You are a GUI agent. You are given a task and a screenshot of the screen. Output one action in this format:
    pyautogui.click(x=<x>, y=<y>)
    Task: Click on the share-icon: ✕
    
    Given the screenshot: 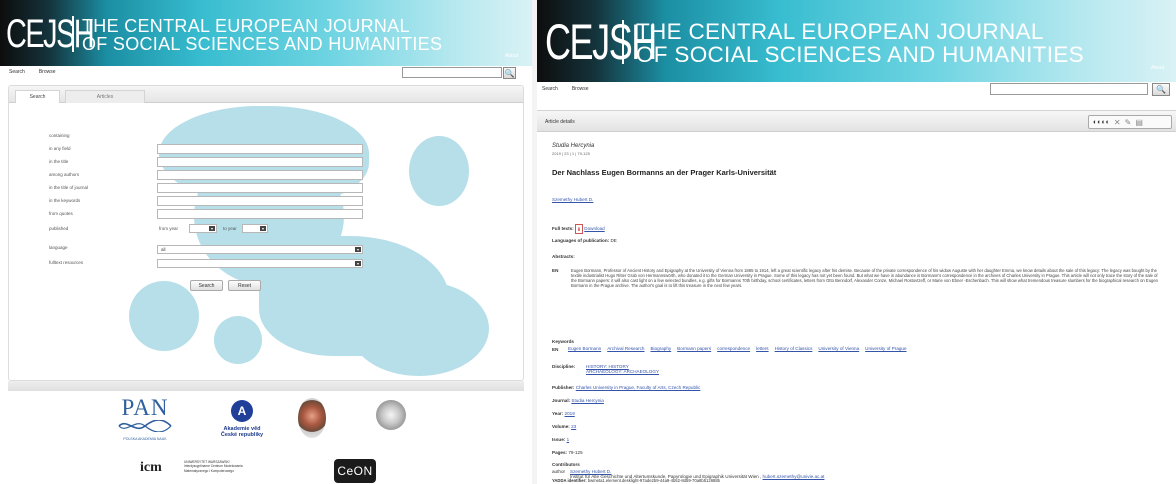 What is the action you would take?
    pyautogui.click(x=1117, y=122)
    